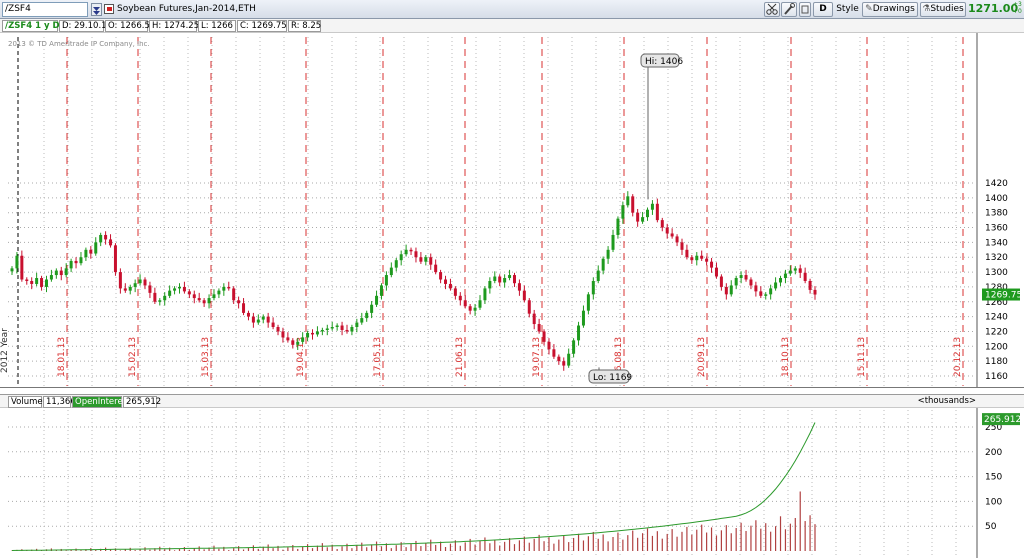 The width and height of the screenshot is (1024, 558). What do you see at coordinates (1002, 420) in the screenshot?
I see `open-interest-tag-label: 265.912` at bounding box center [1002, 420].